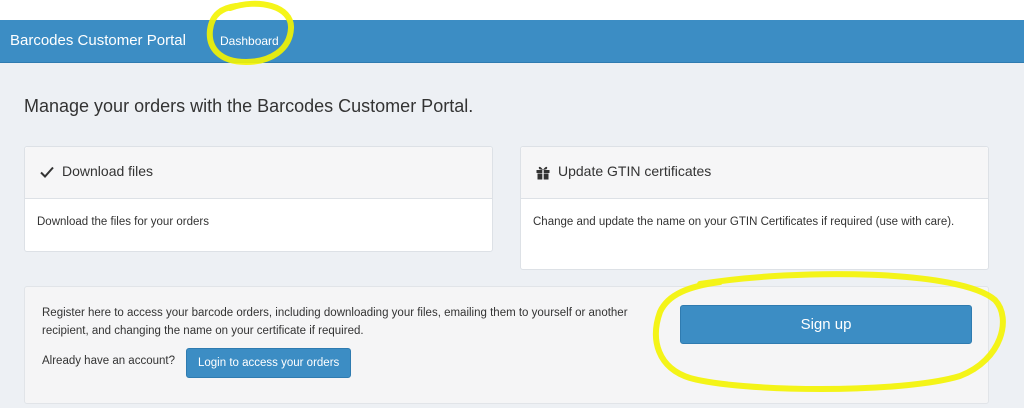 This screenshot has width=1024, height=408. What do you see at coordinates (108, 361) in the screenshot?
I see `already-have-account-label: Already have an account?` at bounding box center [108, 361].